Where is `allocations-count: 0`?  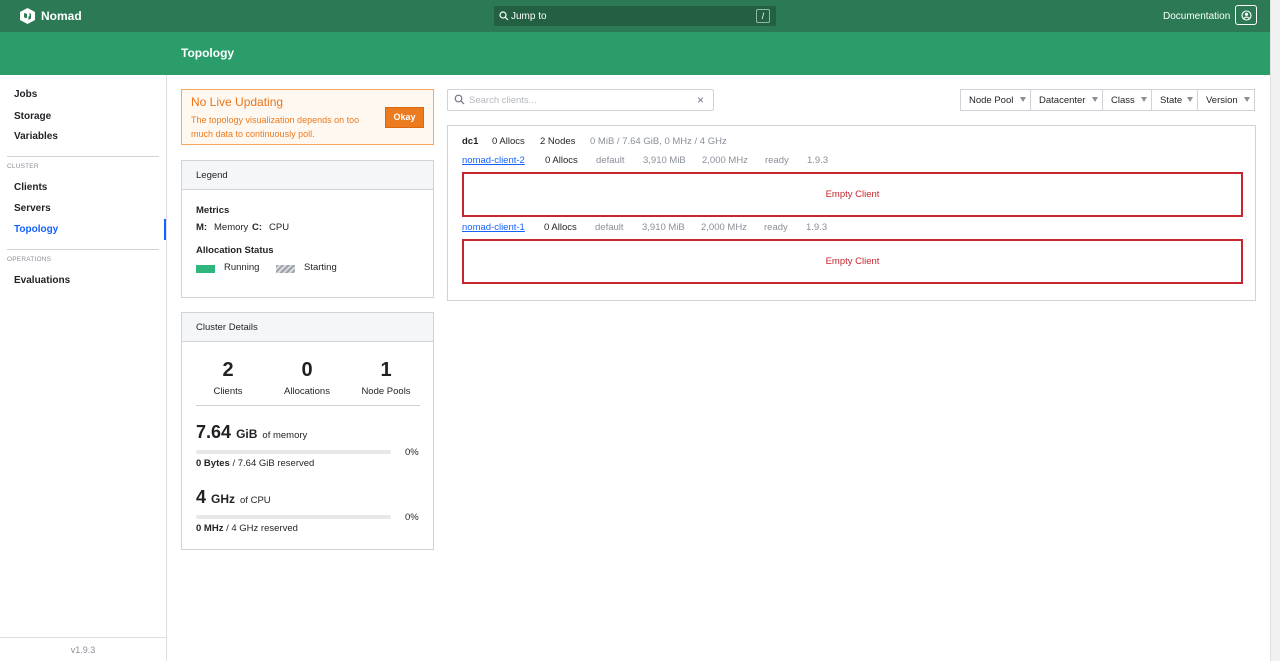 allocations-count: 0 is located at coordinates (307, 370).